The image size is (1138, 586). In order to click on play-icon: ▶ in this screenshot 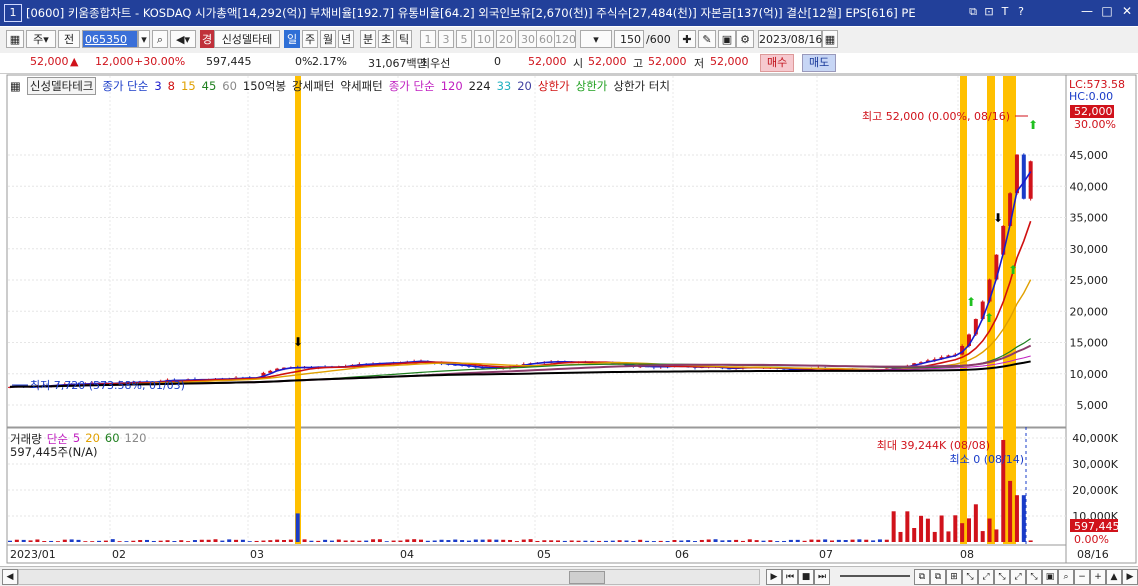, I will do `click(774, 577)`.